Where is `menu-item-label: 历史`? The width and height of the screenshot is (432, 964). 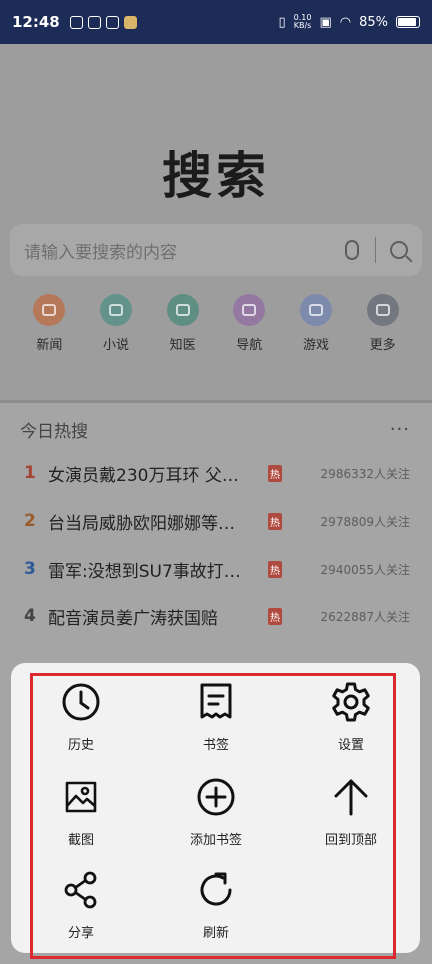
menu-item-label: 历史 is located at coordinates (80, 745).